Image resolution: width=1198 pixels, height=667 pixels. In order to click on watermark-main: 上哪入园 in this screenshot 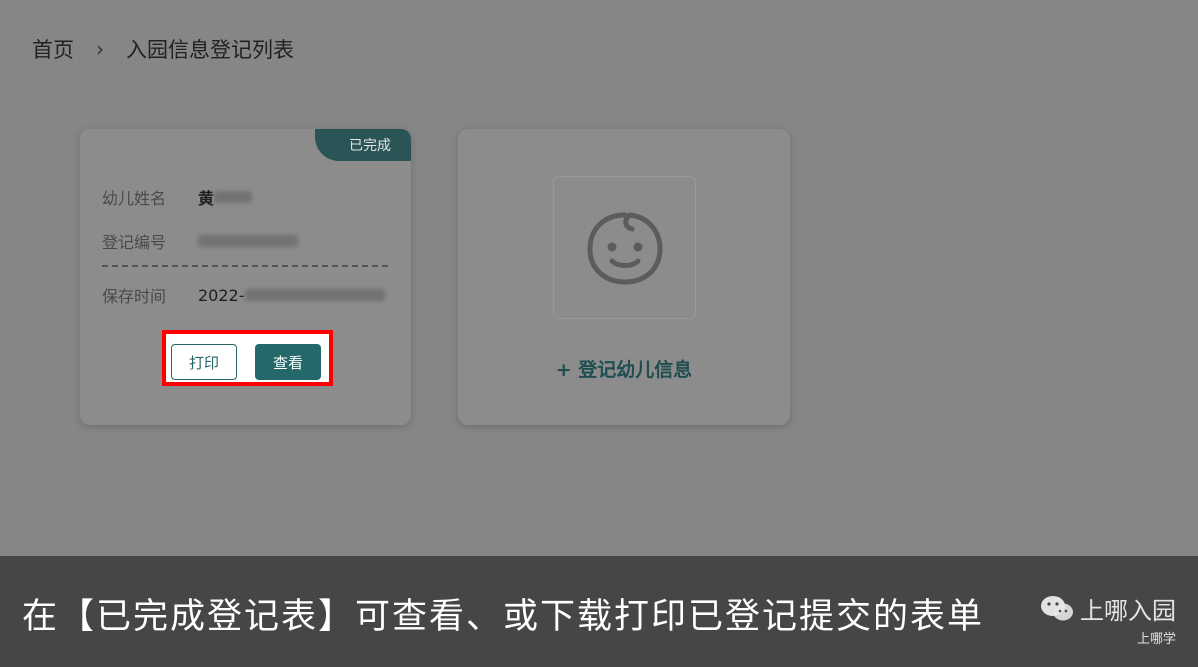, I will do `click(1128, 611)`.